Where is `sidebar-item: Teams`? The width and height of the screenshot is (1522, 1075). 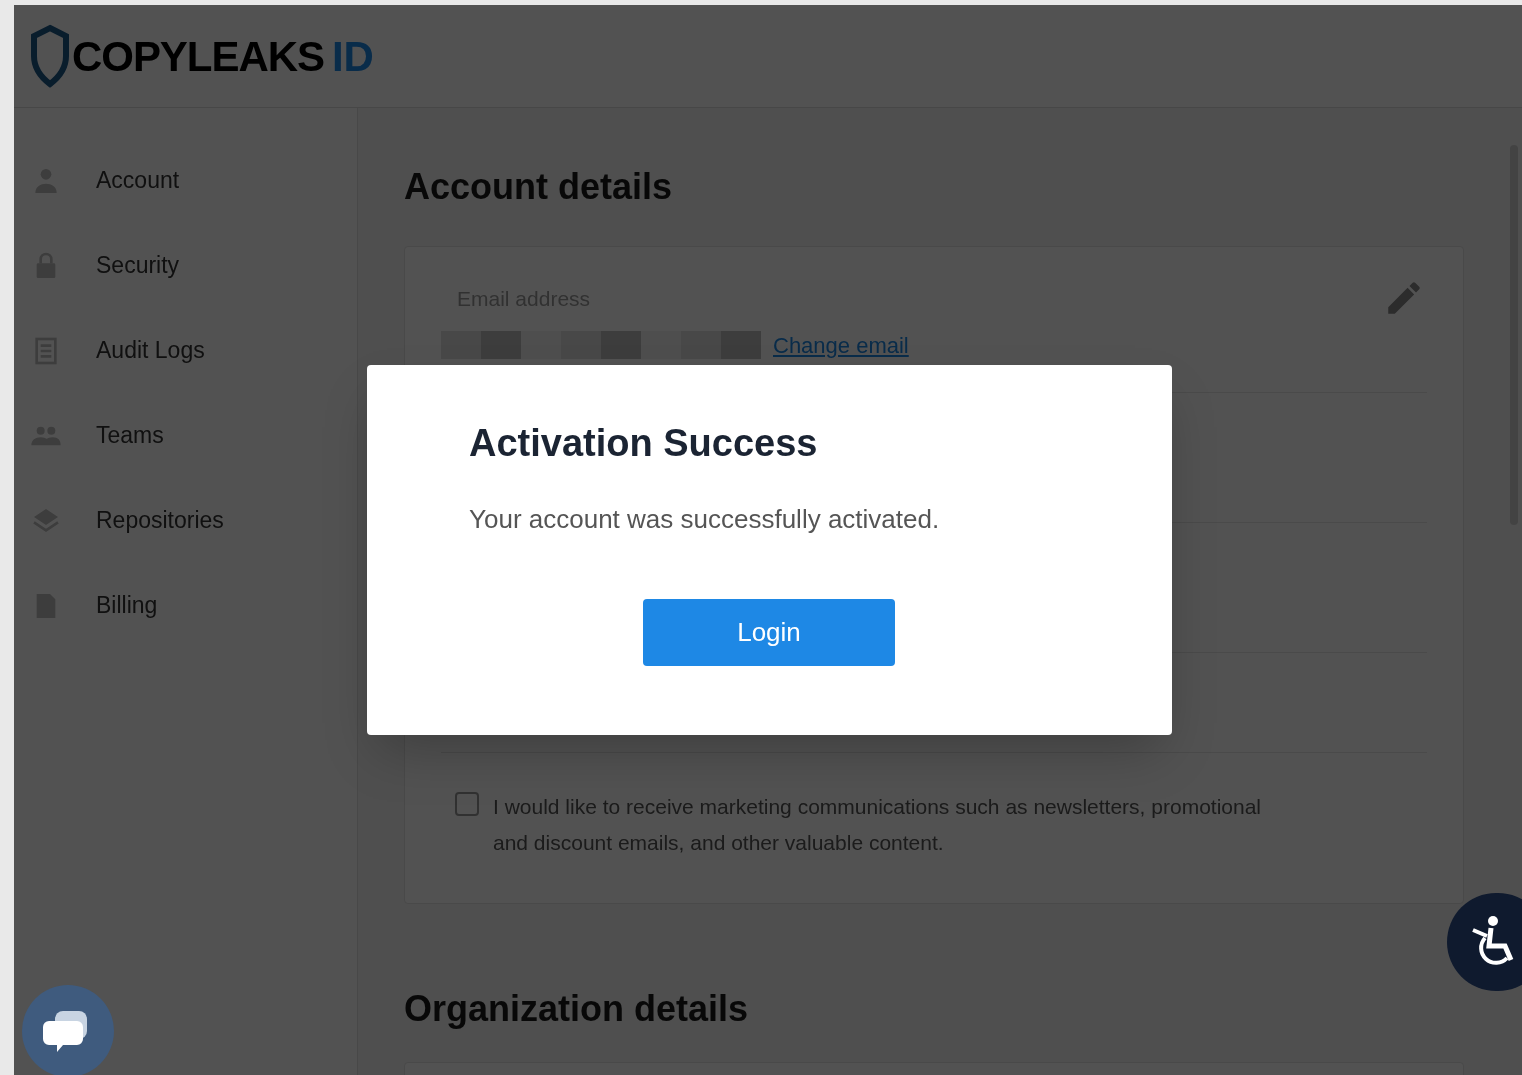 sidebar-item: Teams is located at coordinates (185, 435).